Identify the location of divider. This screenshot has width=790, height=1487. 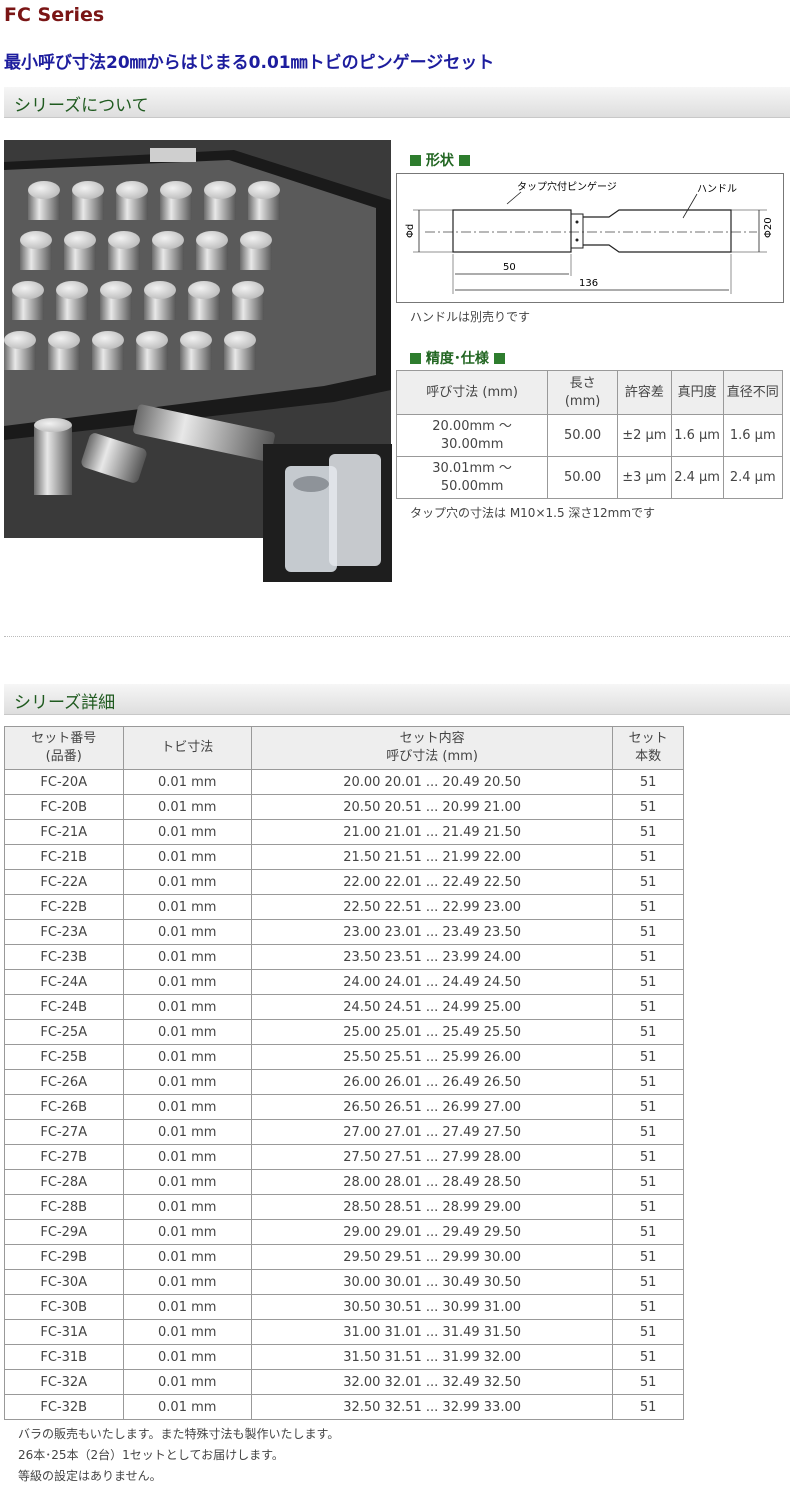
(397, 636).